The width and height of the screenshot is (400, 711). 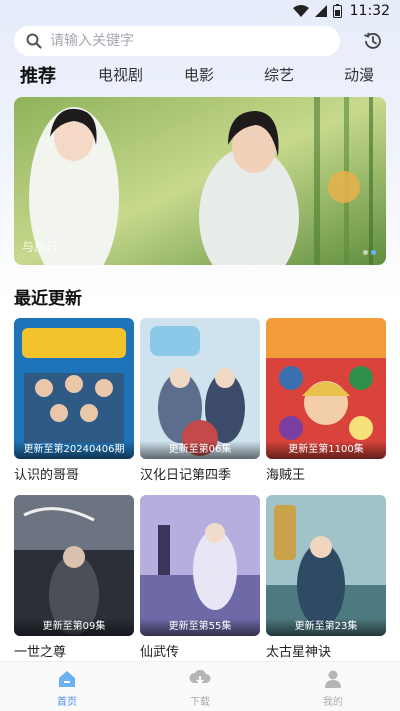 I want to click on media-card: 更新至第20240406期 认识的哥哥, so click(x=74, y=400).